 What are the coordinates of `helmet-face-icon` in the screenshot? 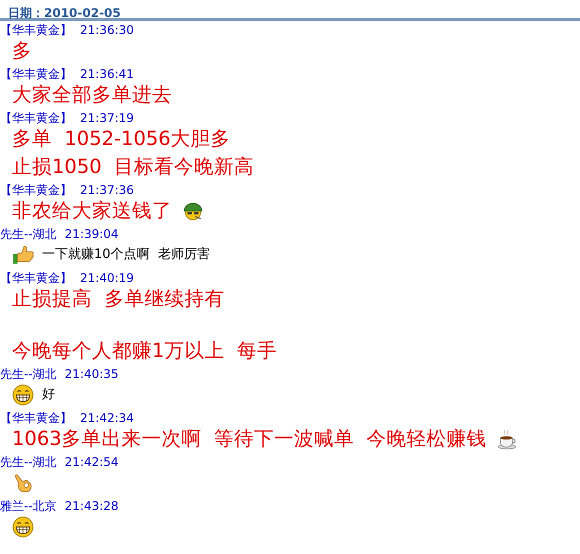 It's located at (193, 211).